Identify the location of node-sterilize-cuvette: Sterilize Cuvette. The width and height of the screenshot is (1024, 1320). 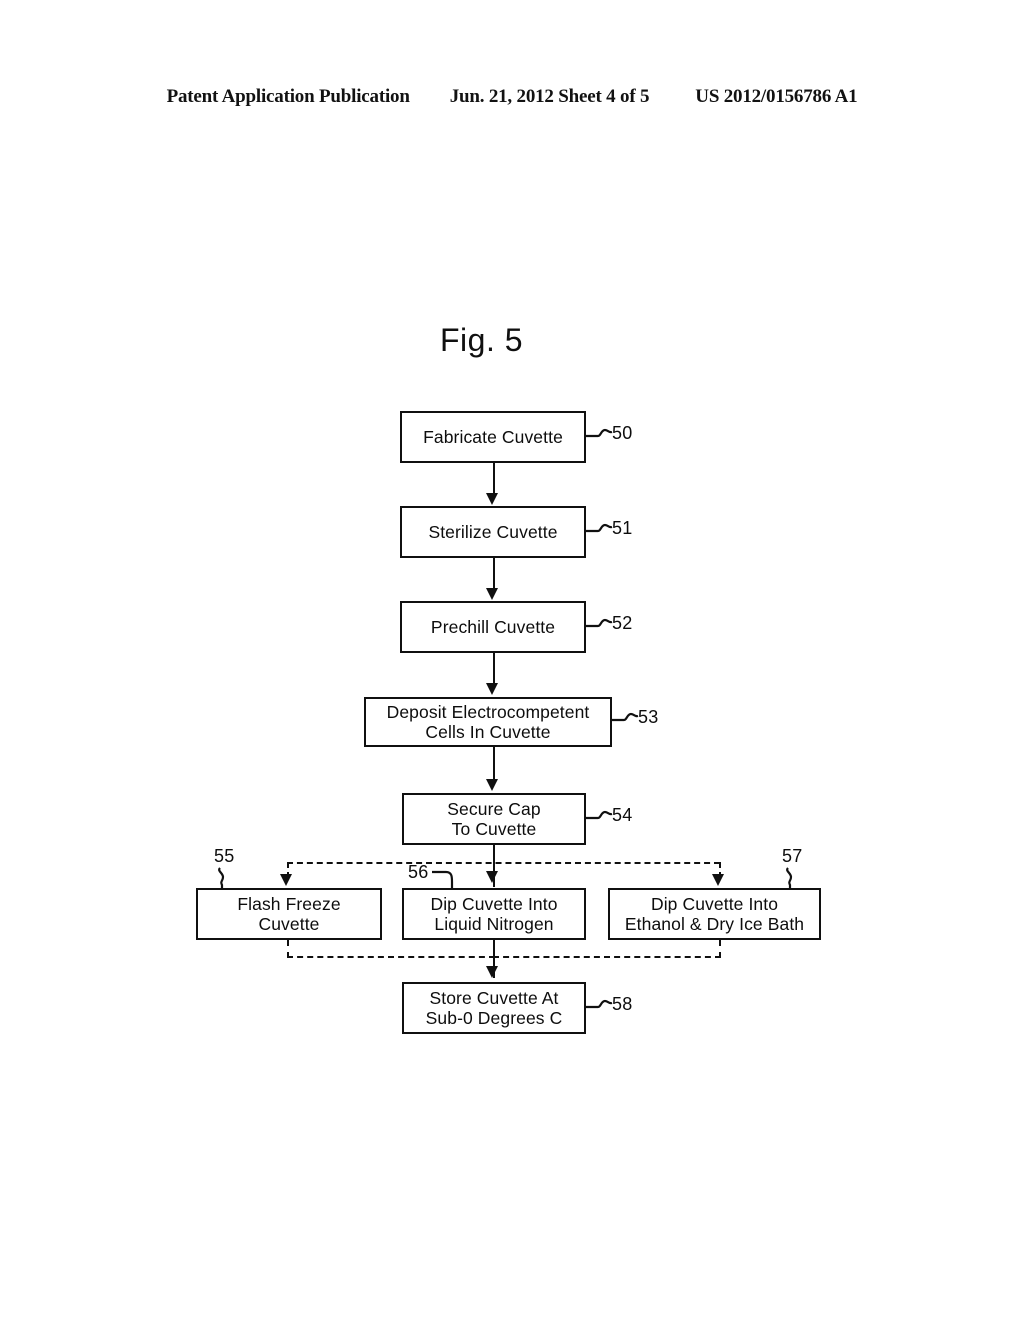
(493, 532).